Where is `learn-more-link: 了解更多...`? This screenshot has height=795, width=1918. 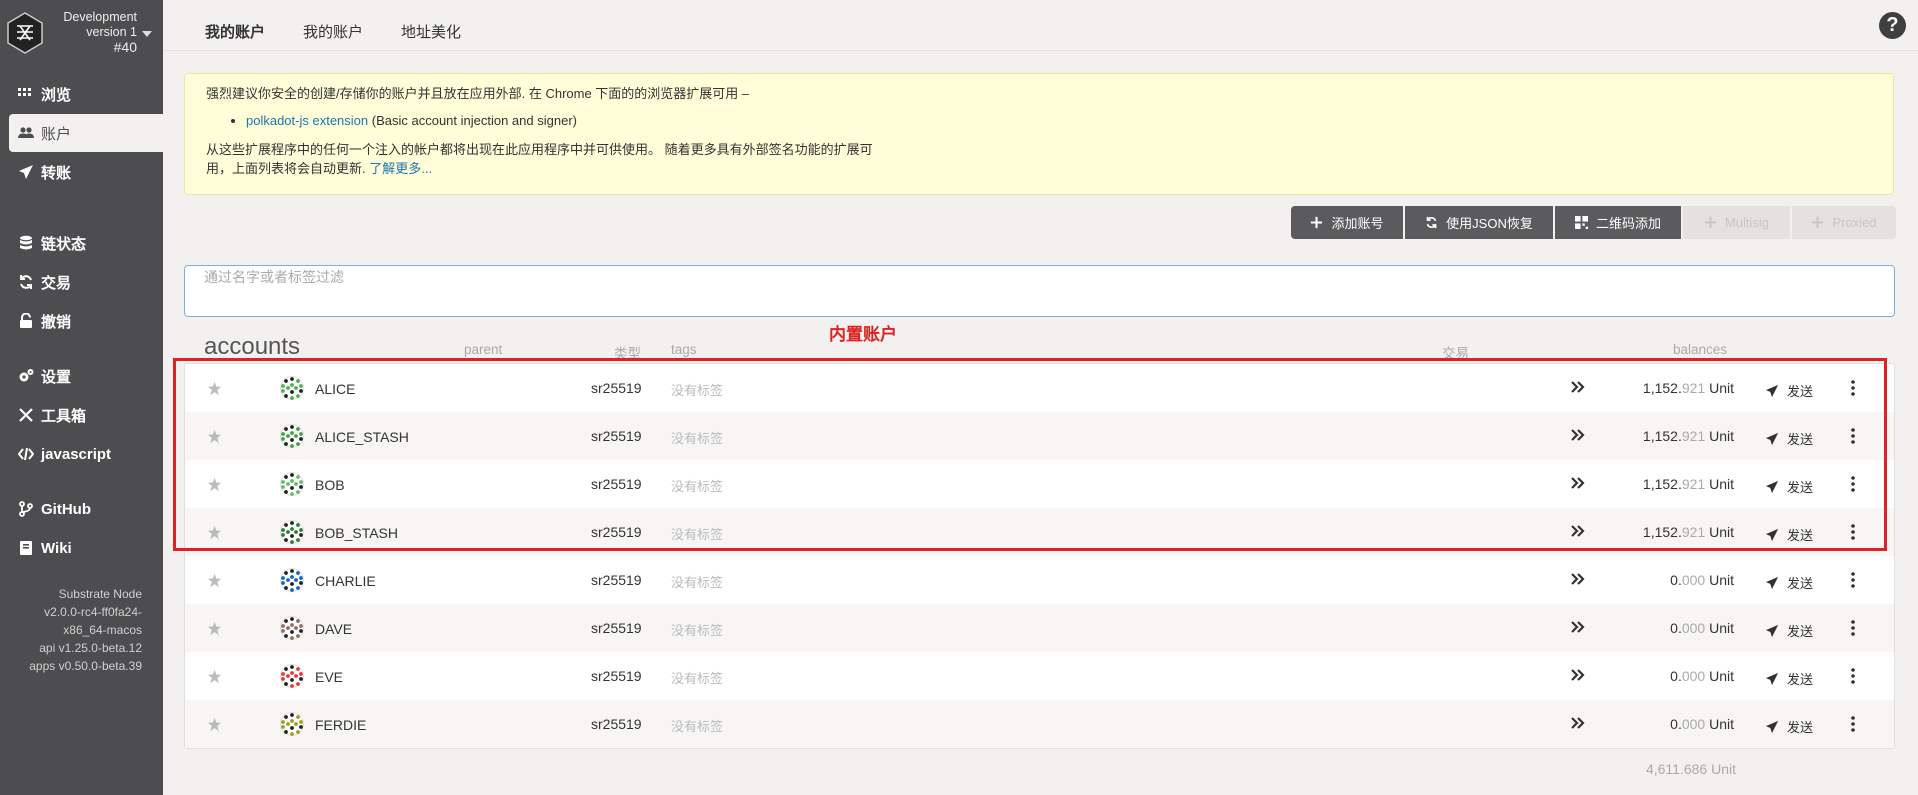 learn-more-link: 了解更多... is located at coordinates (400, 168).